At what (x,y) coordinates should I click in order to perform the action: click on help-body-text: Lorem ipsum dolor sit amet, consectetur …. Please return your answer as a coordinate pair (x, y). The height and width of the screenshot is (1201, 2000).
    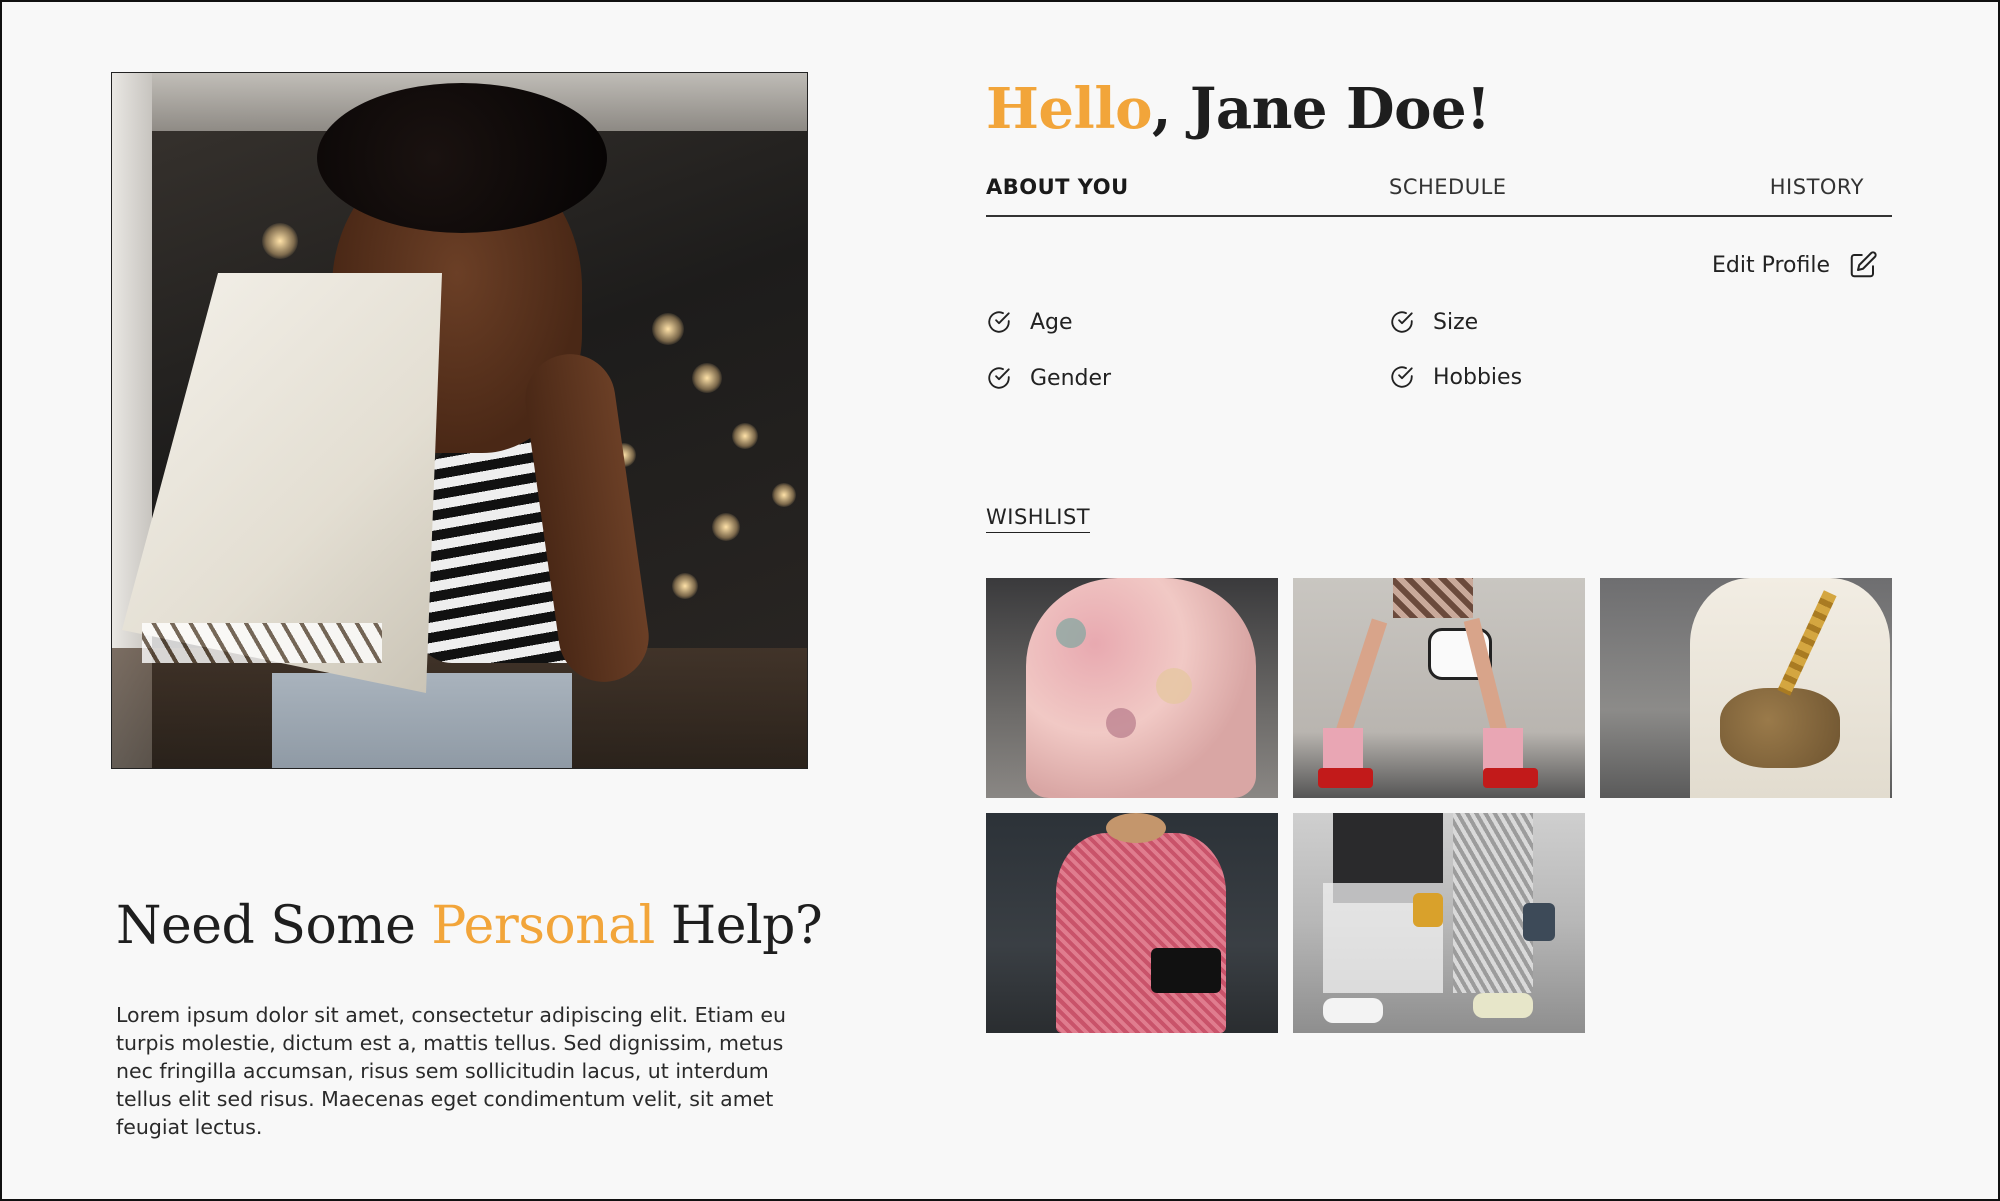
    Looking at the image, I should click on (451, 1071).